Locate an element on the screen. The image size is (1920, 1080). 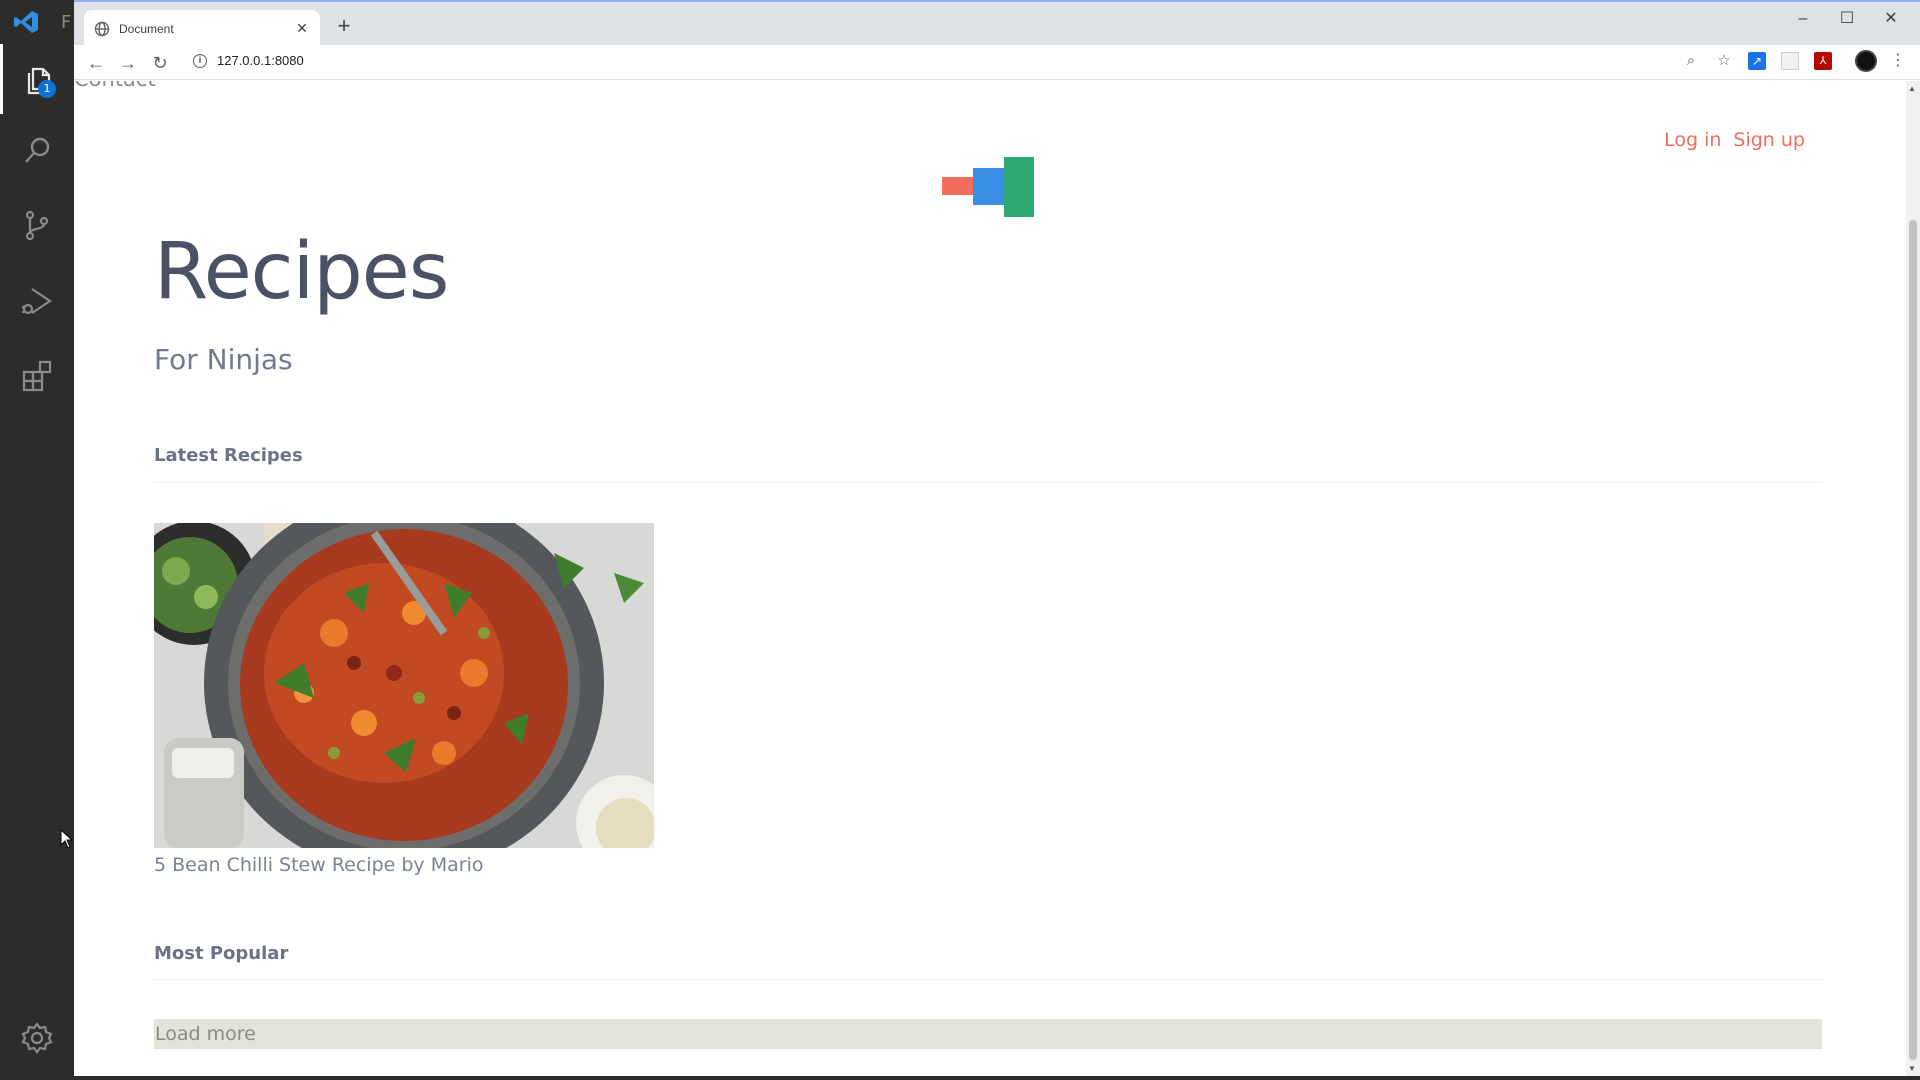
gear-icon is located at coordinates (37, 1038).